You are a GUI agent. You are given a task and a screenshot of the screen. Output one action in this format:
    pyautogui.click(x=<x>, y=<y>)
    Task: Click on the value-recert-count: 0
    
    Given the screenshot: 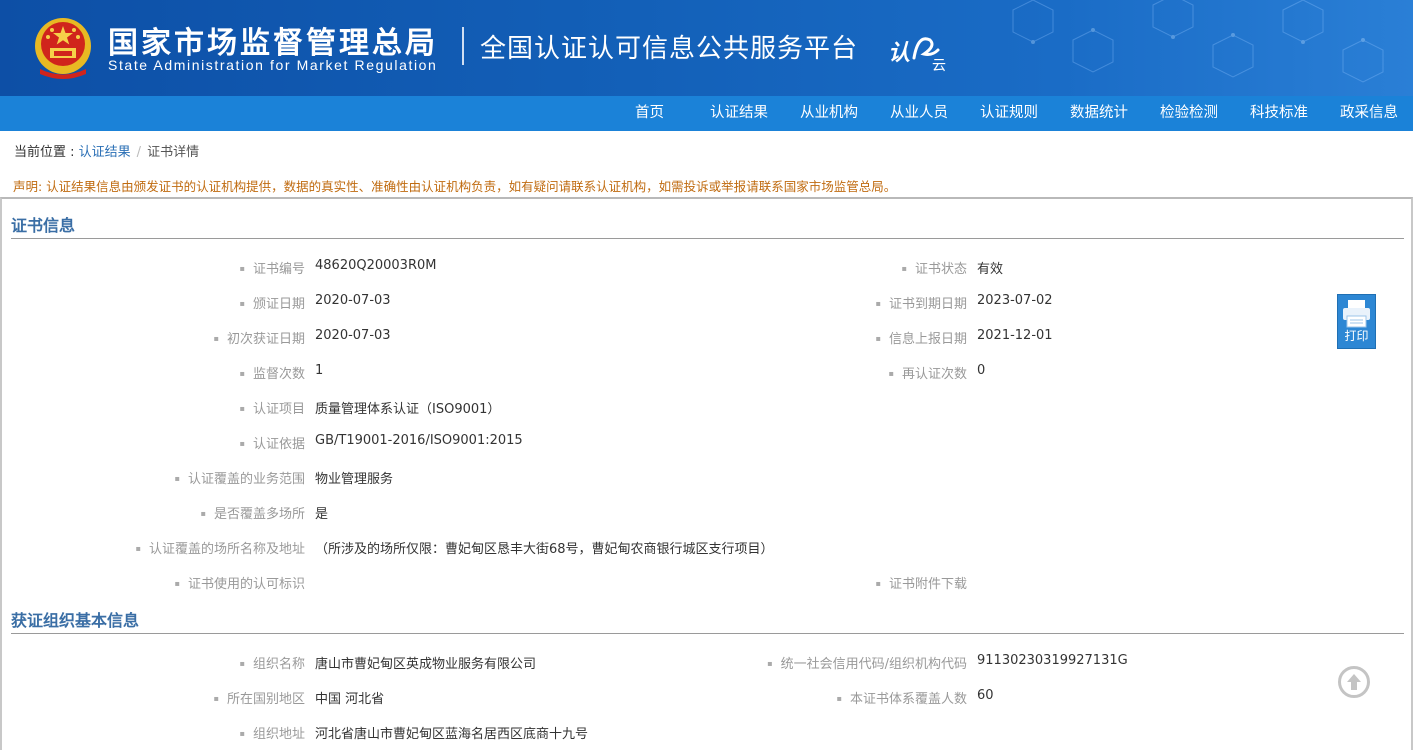 What is the action you would take?
    pyautogui.click(x=981, y=370)
    